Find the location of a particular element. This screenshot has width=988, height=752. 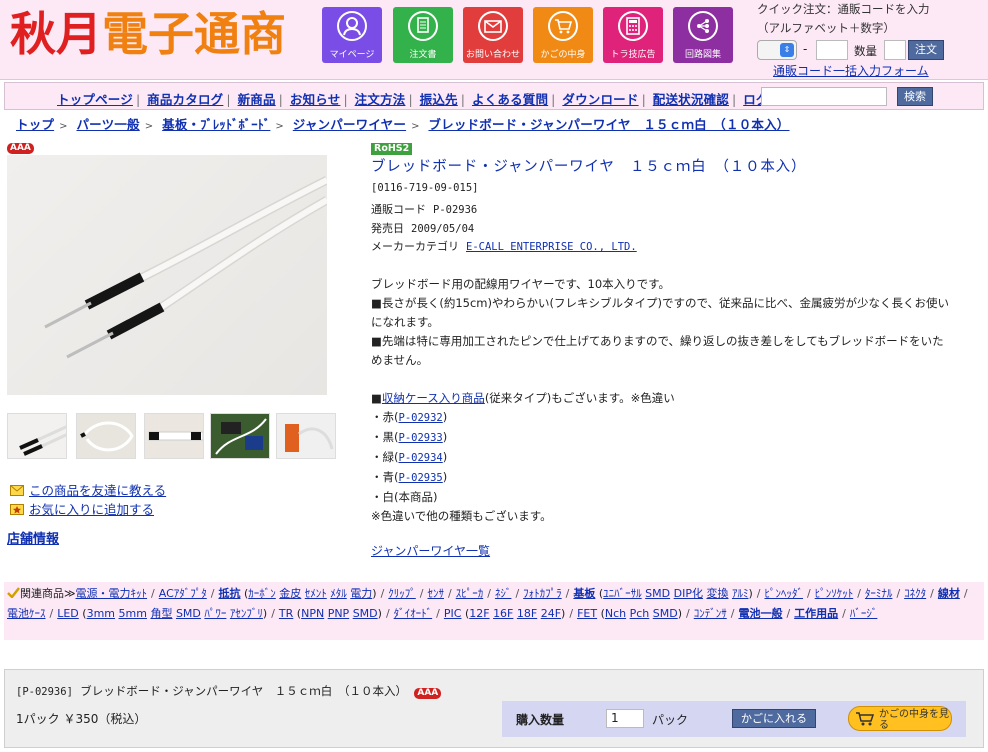

maker-link: E-CALL ENTERPRISE CO., LTD. is located at coordinates (551, 247).